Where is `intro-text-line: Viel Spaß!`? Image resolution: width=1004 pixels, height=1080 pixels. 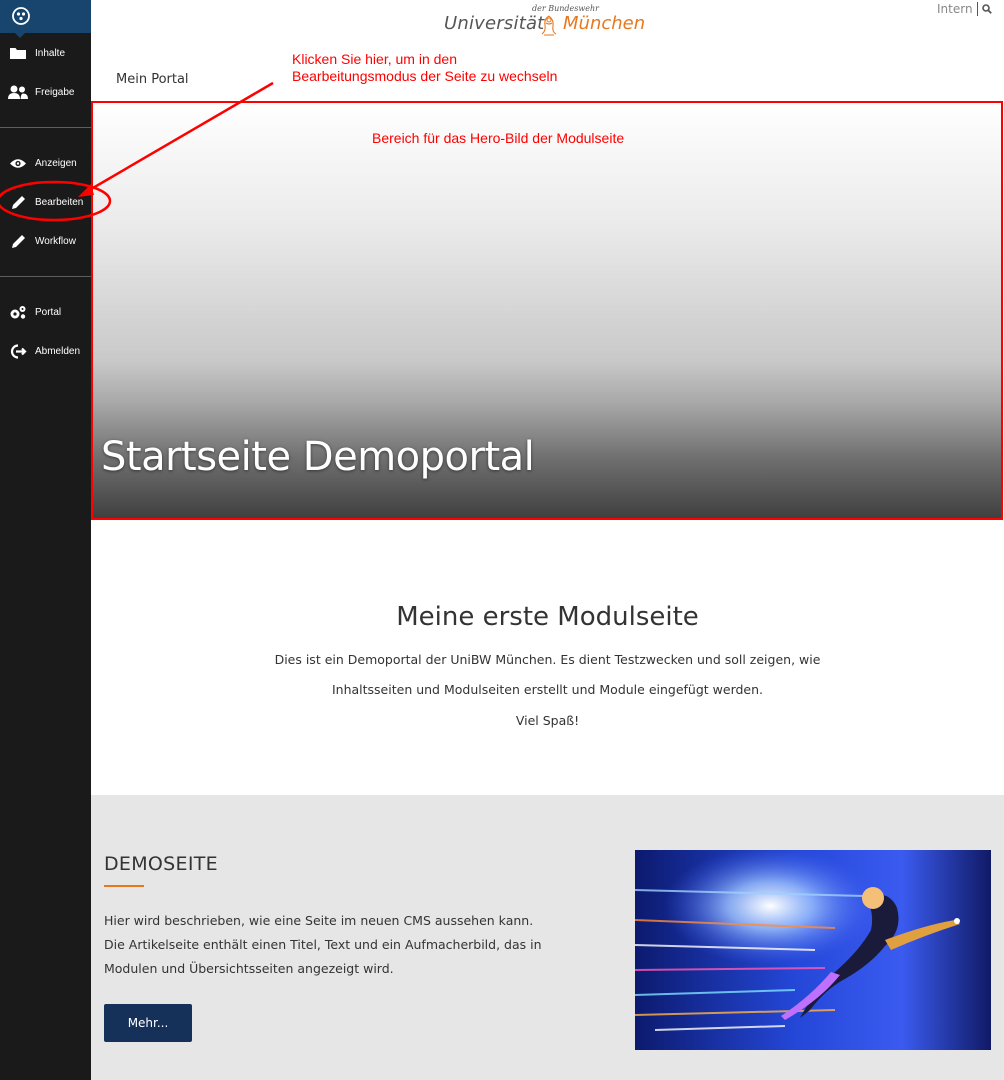 intro-text-line: Viel Spaß! is located at coordinates (547, 720).